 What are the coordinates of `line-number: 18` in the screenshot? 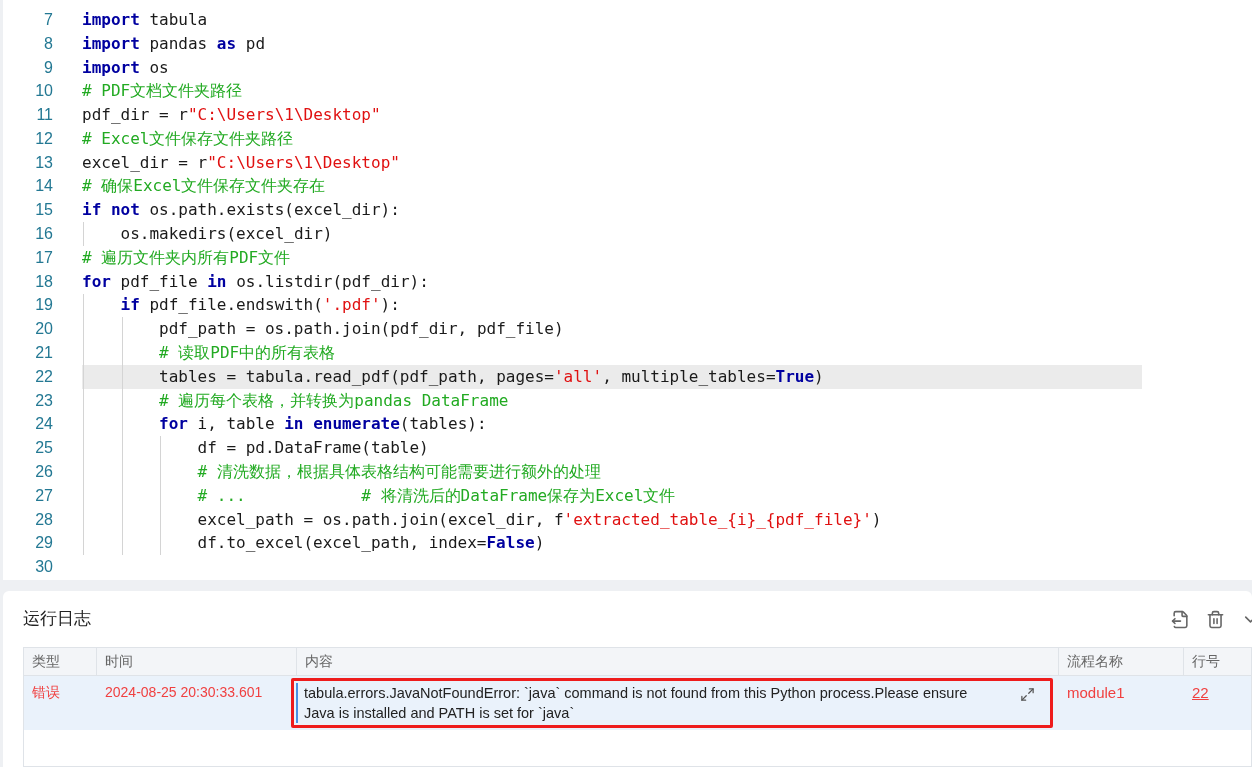 It's located at (43, 281).